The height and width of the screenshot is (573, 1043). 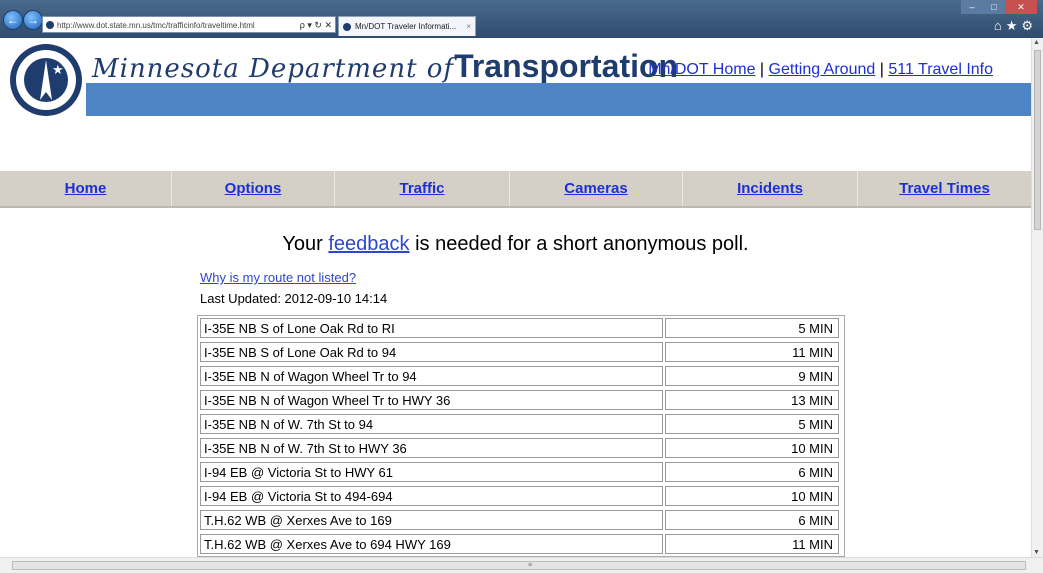 What do you see at coordinates (558, 99) in the screenshot?
I see `header-blue-bar` at bounding box center [558, 99].